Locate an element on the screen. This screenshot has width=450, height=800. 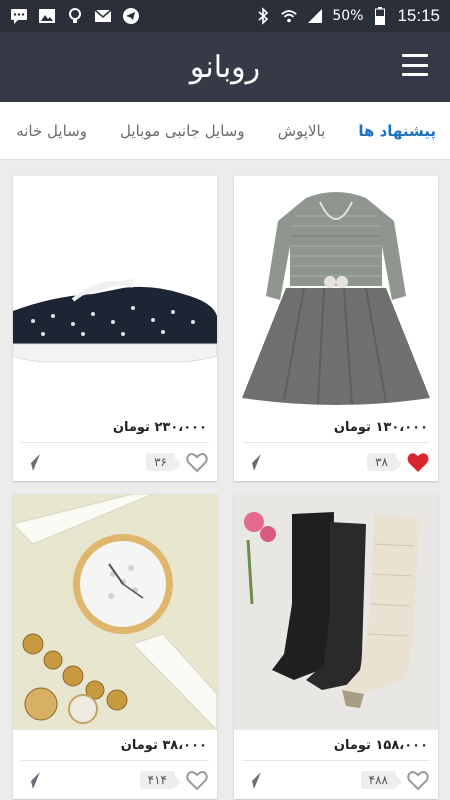
tab-mobile-accessories: وسایل جانبی موبایل is located at coordinates (182, 130).